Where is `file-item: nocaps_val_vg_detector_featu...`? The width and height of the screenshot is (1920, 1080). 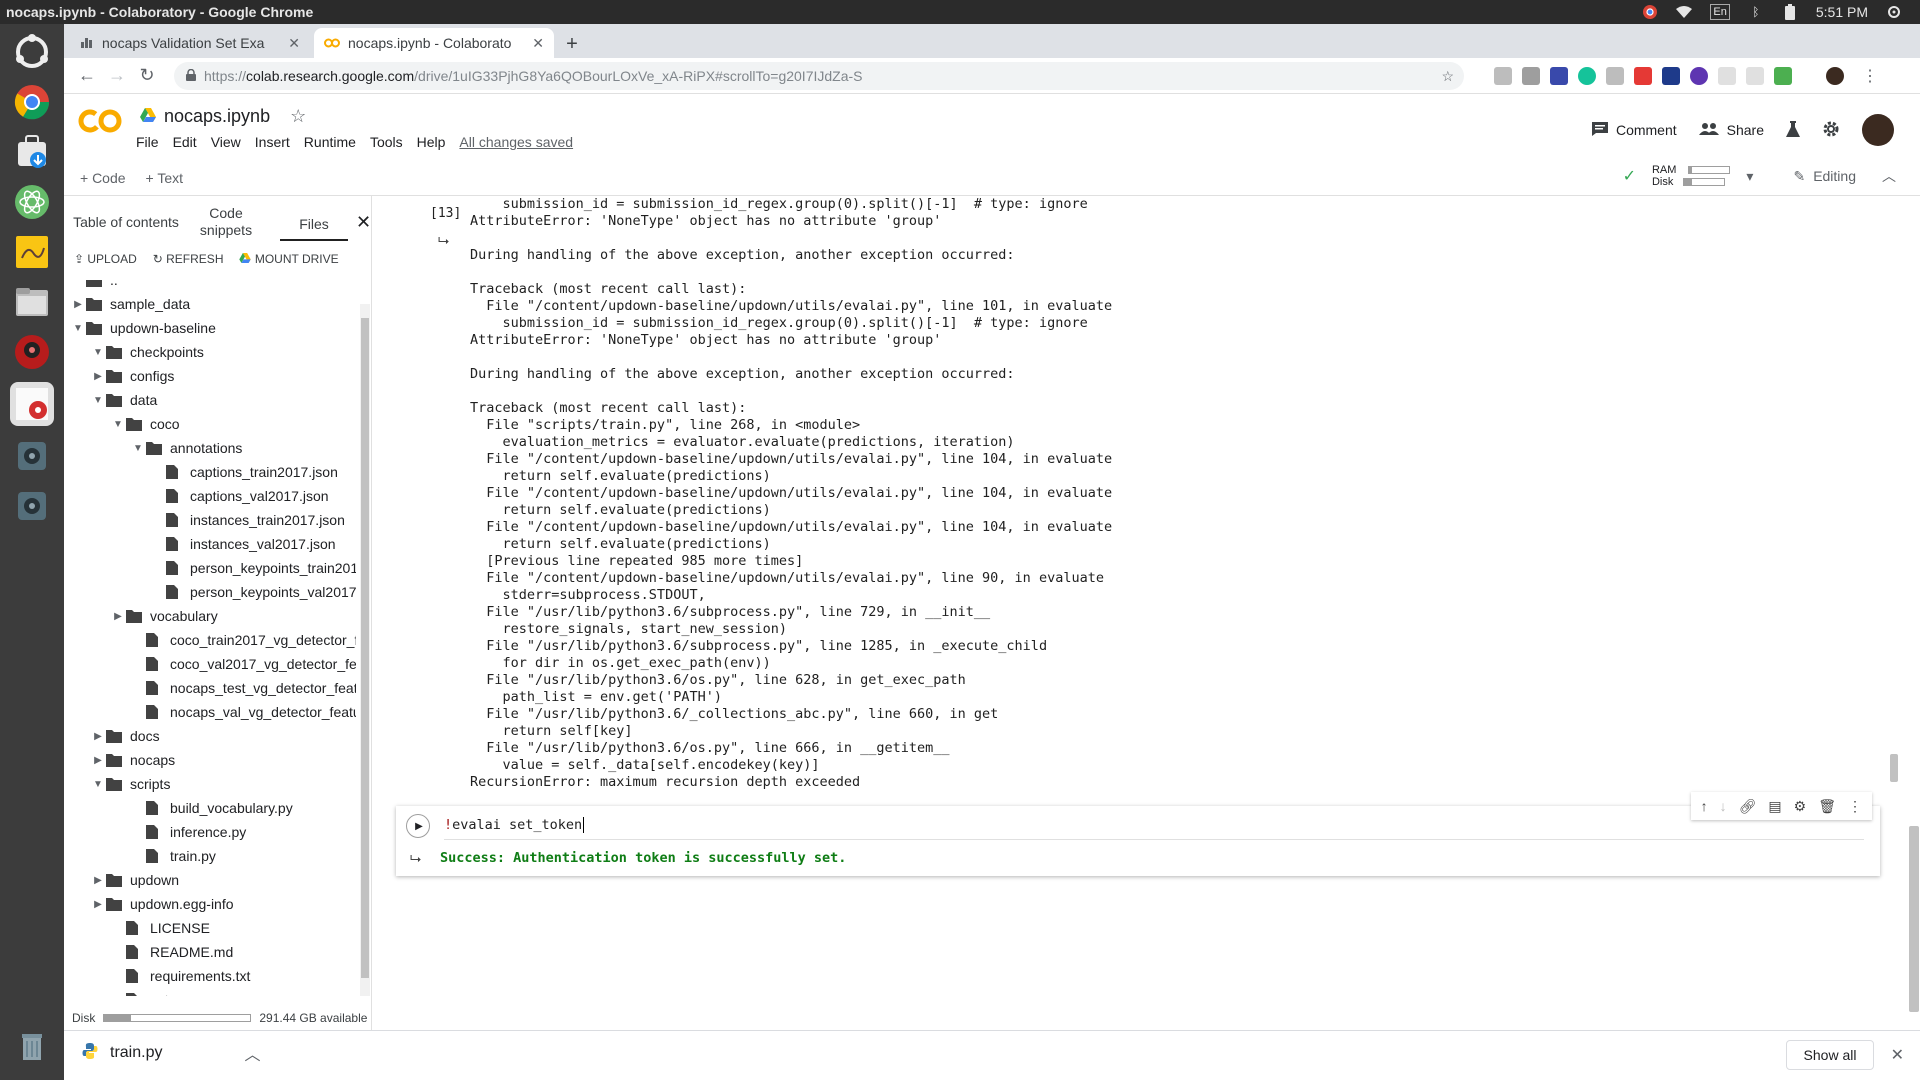
file-item: nocaps_val_vg_detector_featu... is located at coordinates (243, 712).